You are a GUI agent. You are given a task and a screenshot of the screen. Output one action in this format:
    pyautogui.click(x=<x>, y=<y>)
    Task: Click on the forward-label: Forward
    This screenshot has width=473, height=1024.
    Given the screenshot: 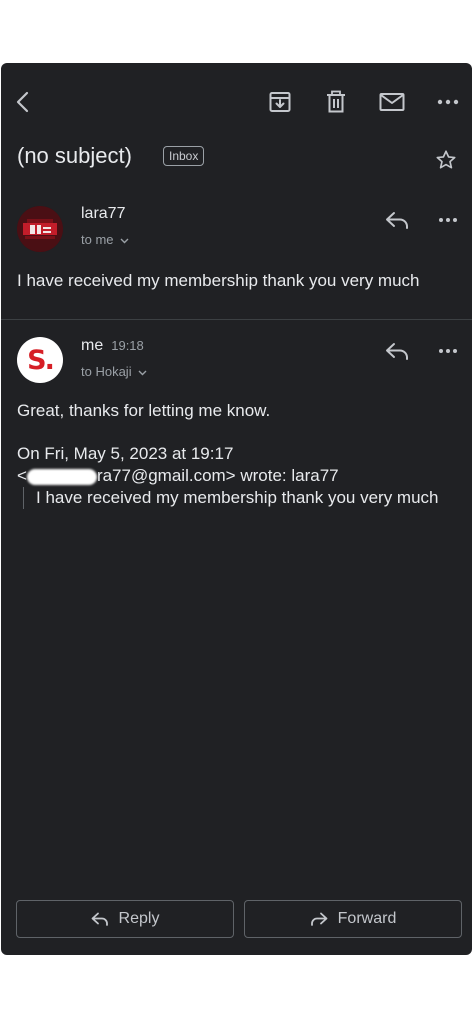 What is the action you would take?
    pyautogui.click(x=367, y=918)
    